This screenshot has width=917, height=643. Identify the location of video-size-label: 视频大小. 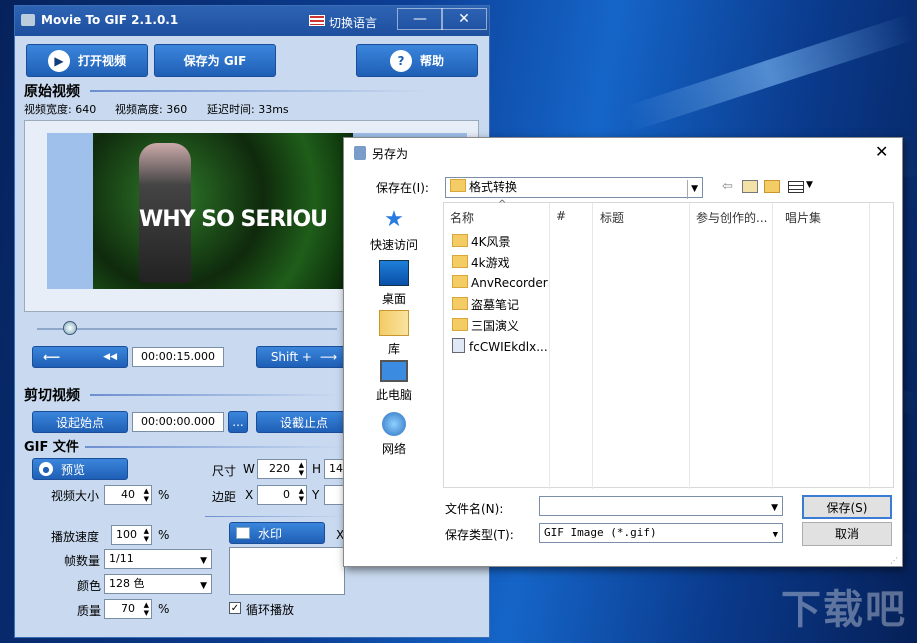
(75, 496).